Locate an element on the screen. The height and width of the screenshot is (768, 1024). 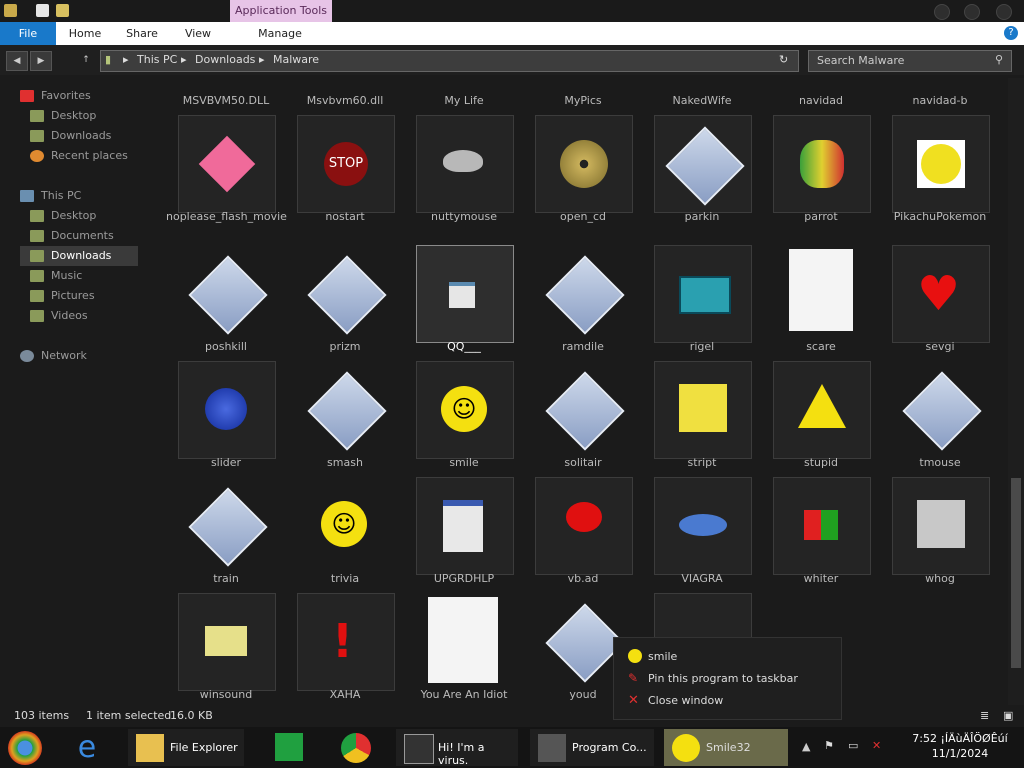
address-bar: ▮ ▸ This PC ▸ Downloads ▸ Malware ↻ is located at coordinates (449, 61).